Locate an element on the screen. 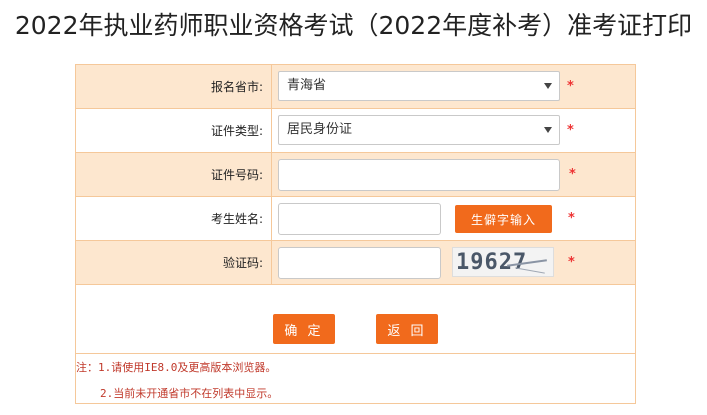 The height and width of the screenshot is (415, 707). id-number-row: 证件号码: * is located at coordinates (355, 175).